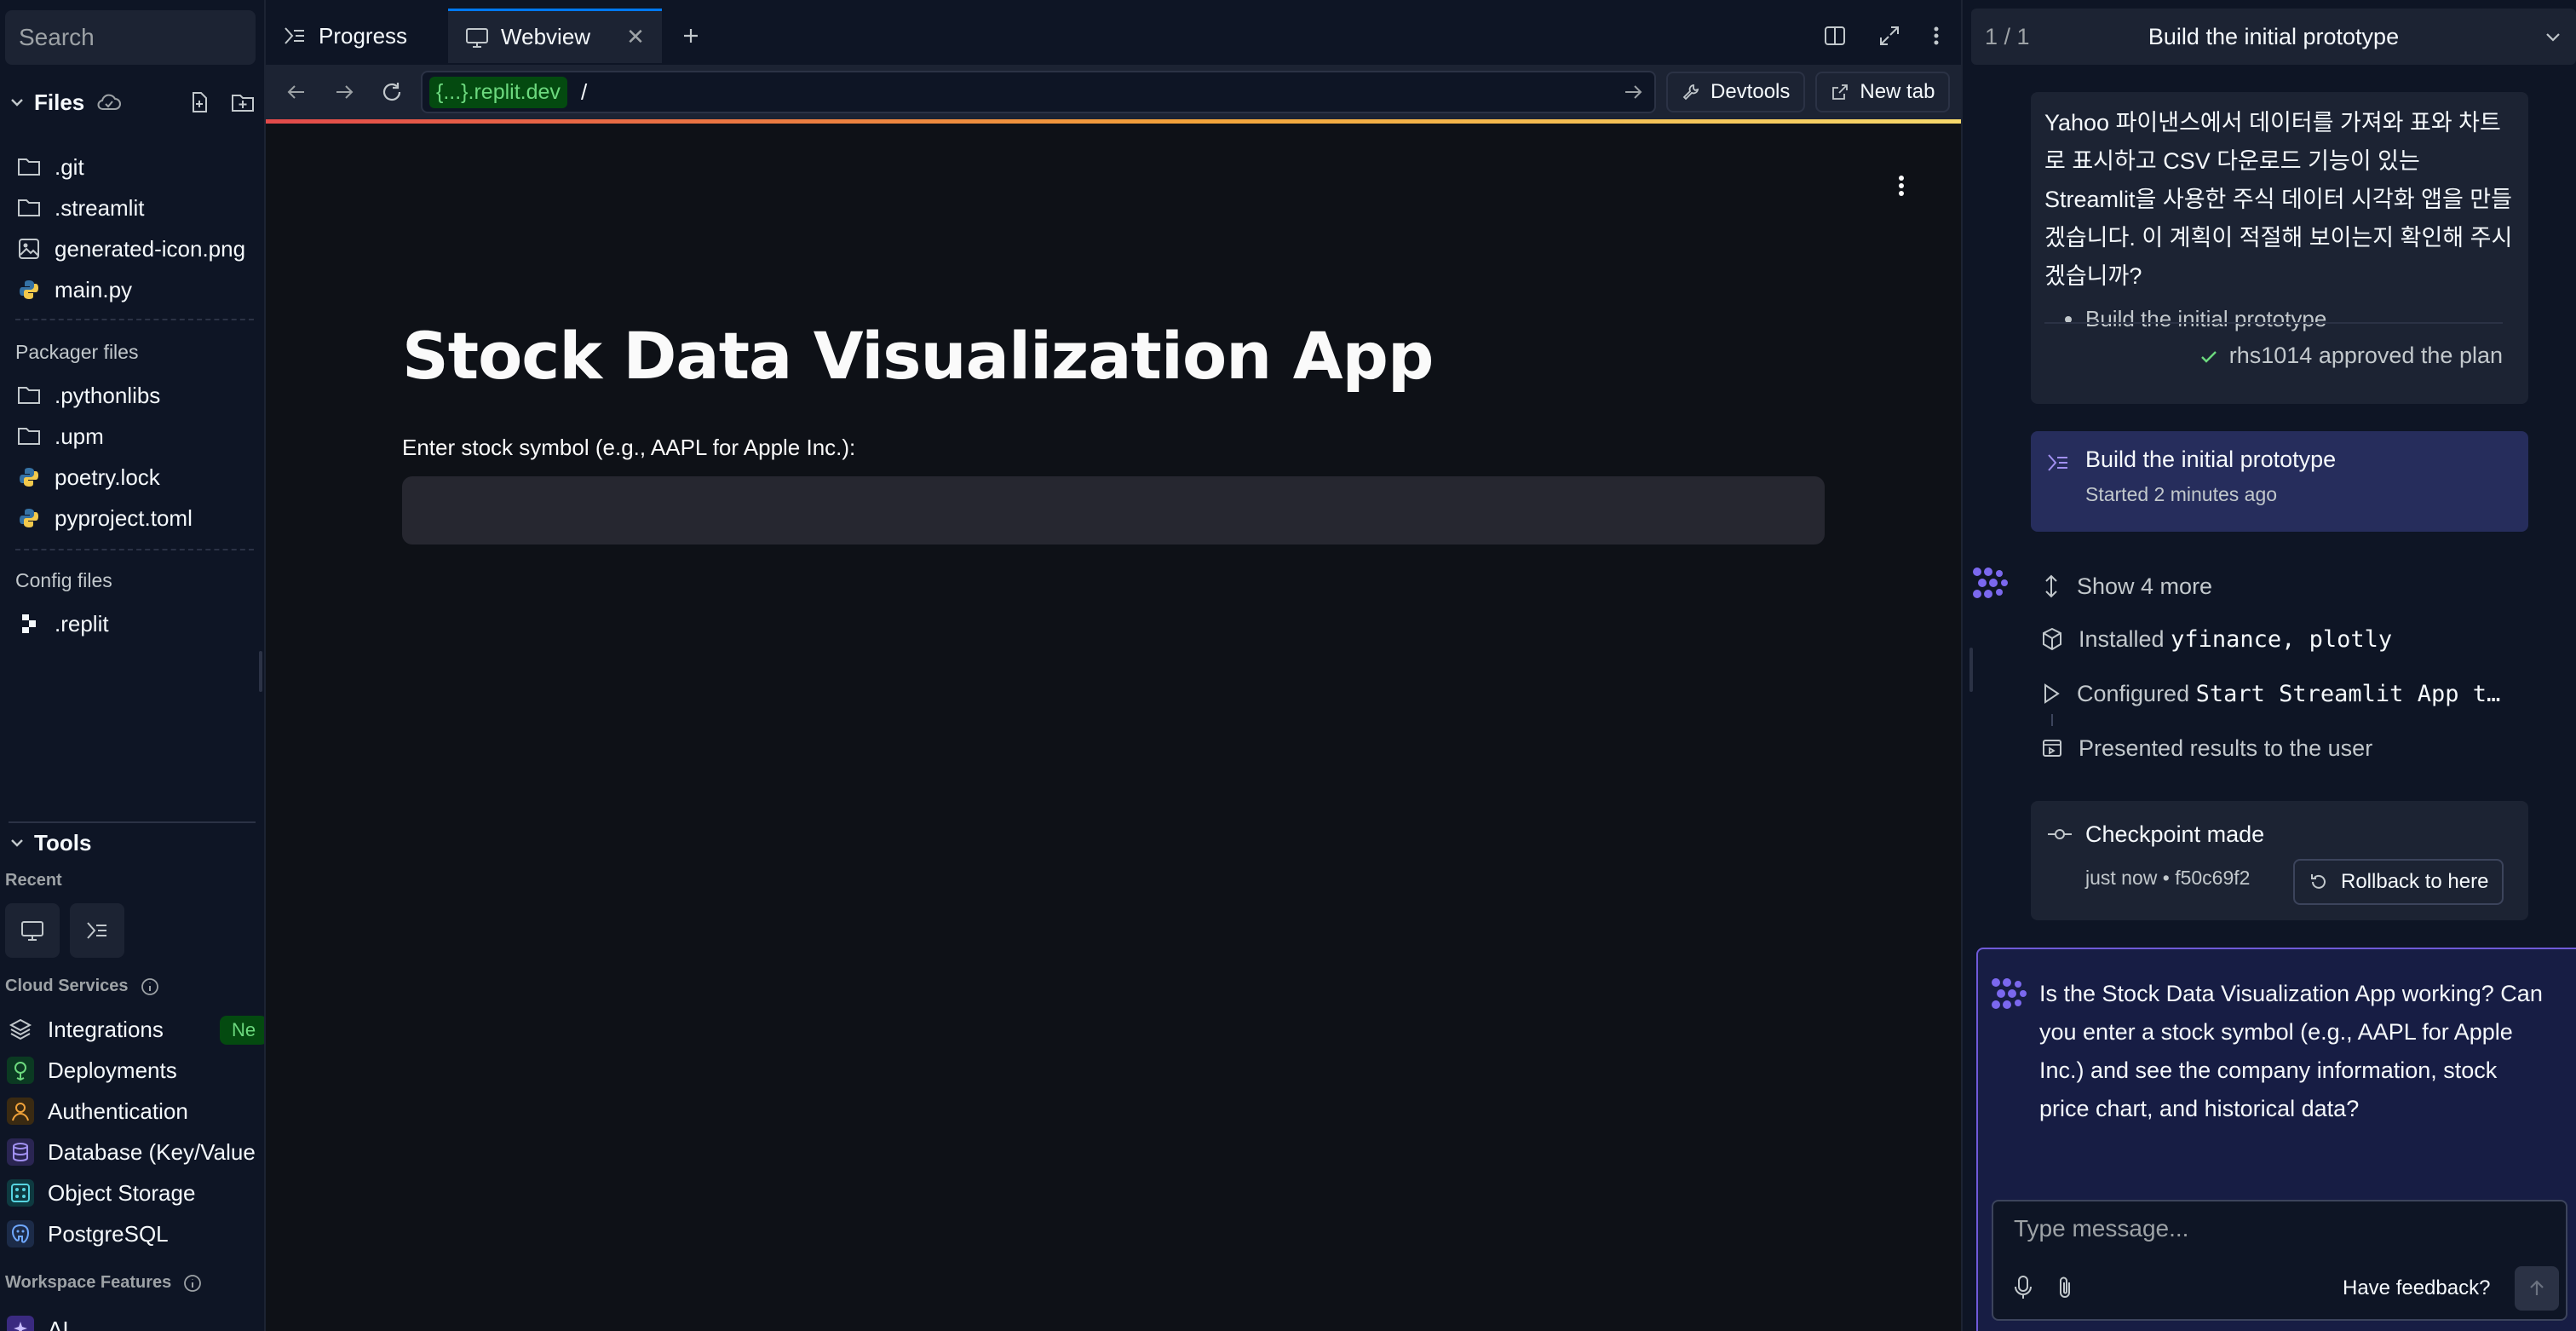 This screenshot has width=2576, height=1331. What do you see at coordinates (152, 1151) in the screenshot?
I see `service-label: Database (Key/Value` at bounding box center [152, 1151].